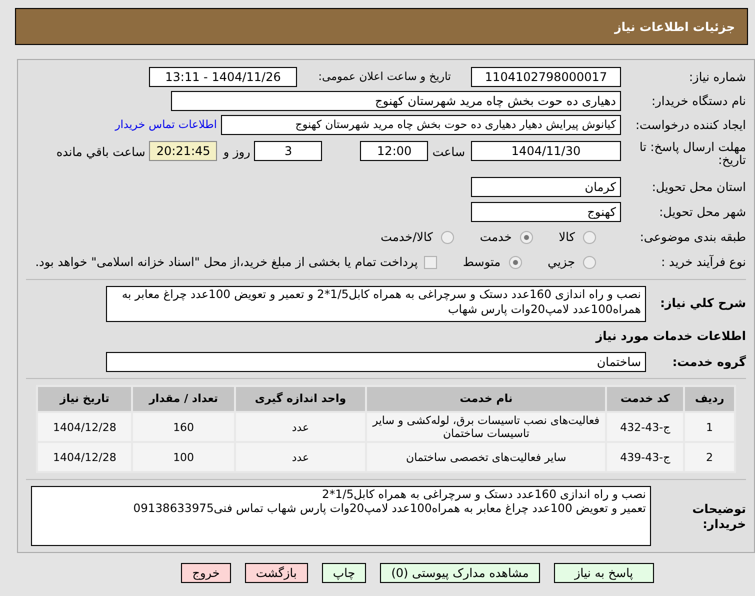  I want to click on table-cell: 160, so click(183, 427).